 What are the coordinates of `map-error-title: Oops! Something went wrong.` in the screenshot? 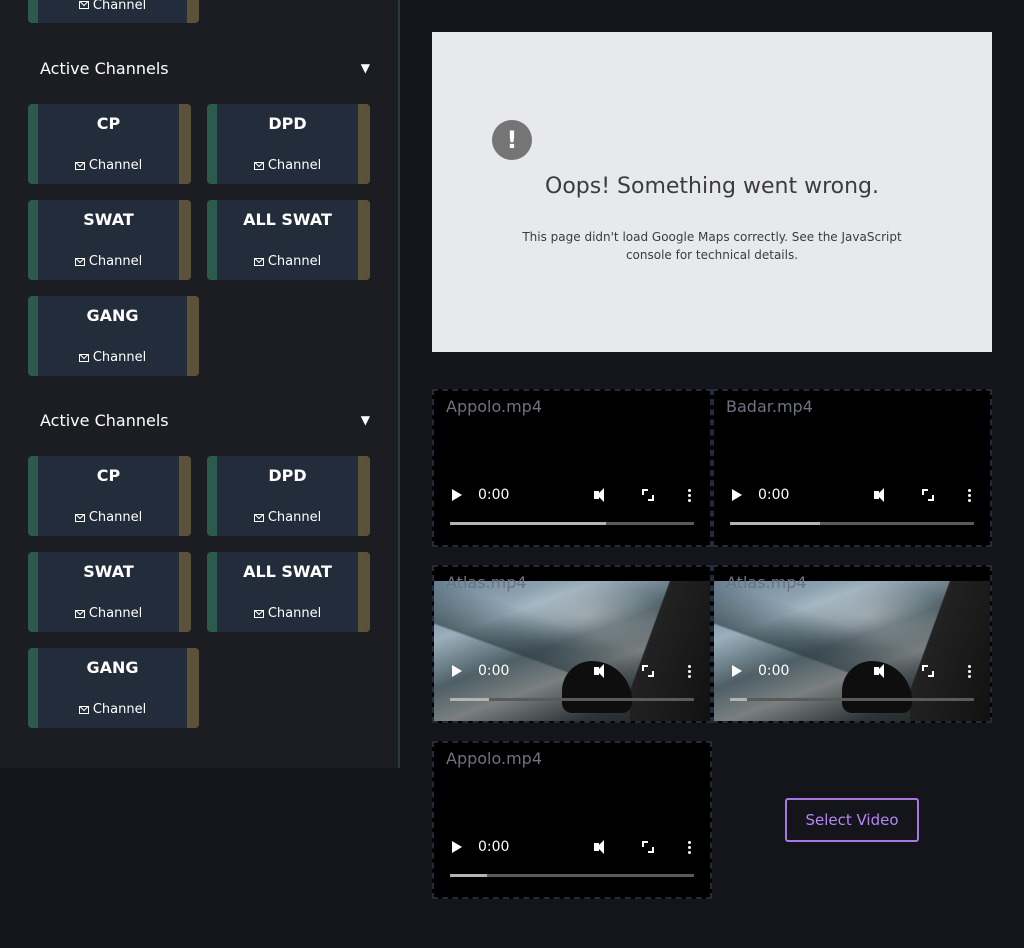 It's located at (712, 186).